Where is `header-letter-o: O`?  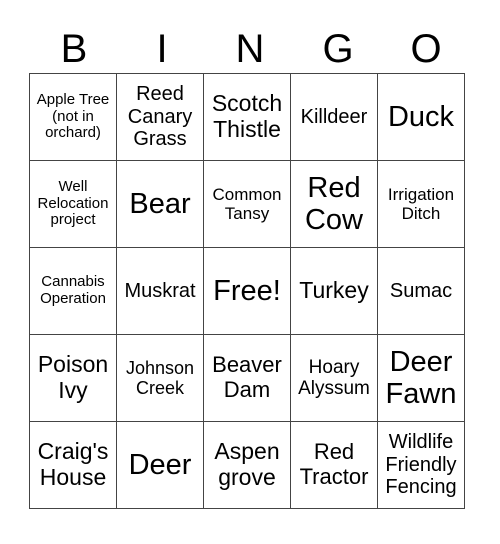 header-letter-o: O is located at coordinates (426, 49).